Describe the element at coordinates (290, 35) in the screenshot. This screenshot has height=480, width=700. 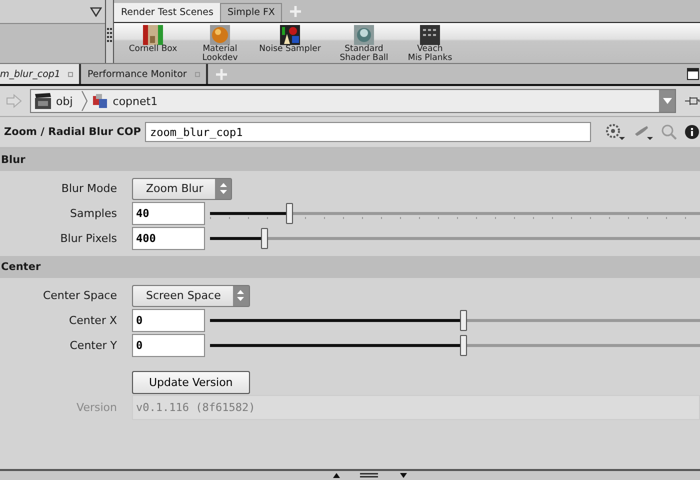
I see `shapes-icon` at that location.